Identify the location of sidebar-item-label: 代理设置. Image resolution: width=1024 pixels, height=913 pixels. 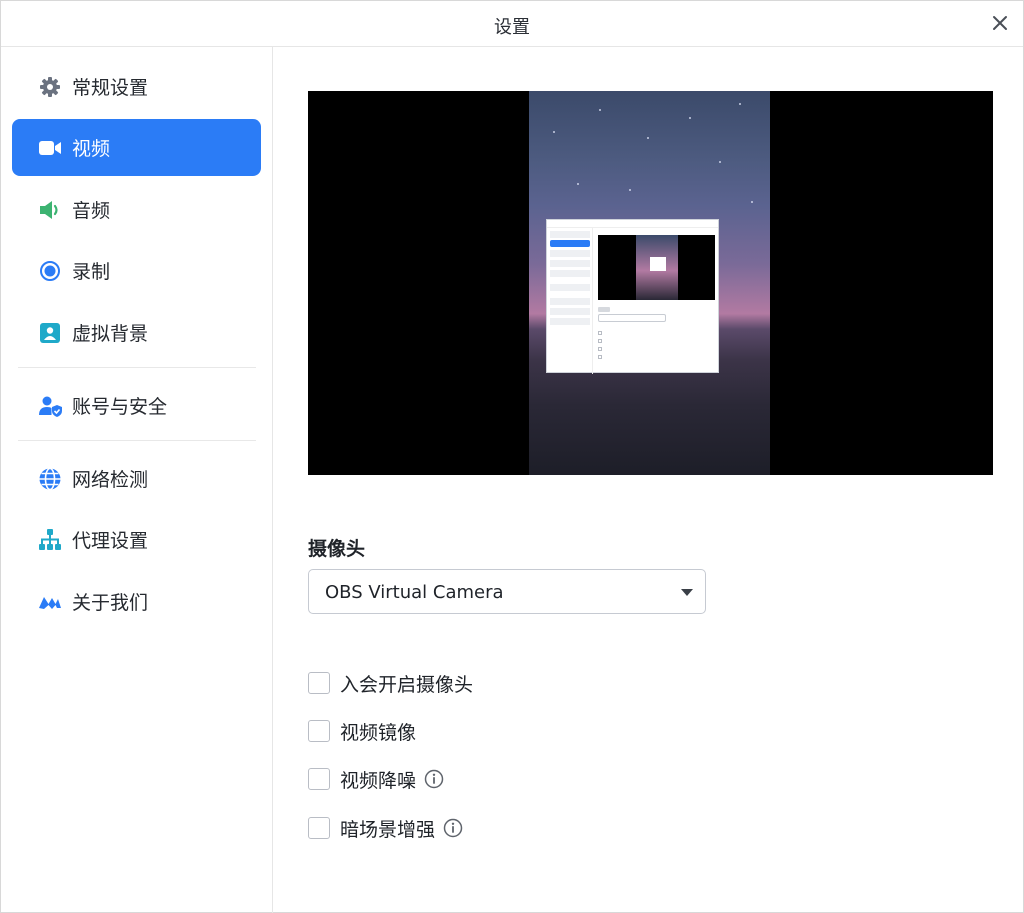
(110, 541).